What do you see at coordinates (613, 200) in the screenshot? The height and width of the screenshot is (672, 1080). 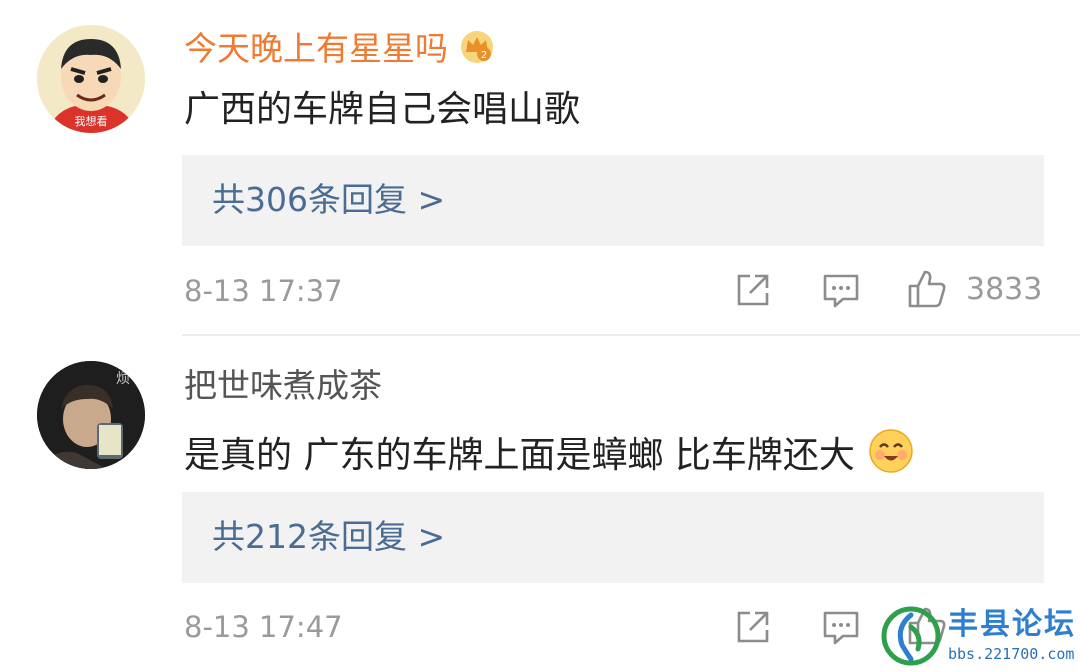 I see `replies-panel: 共306条回复 >` at bounding box center [613, 200].